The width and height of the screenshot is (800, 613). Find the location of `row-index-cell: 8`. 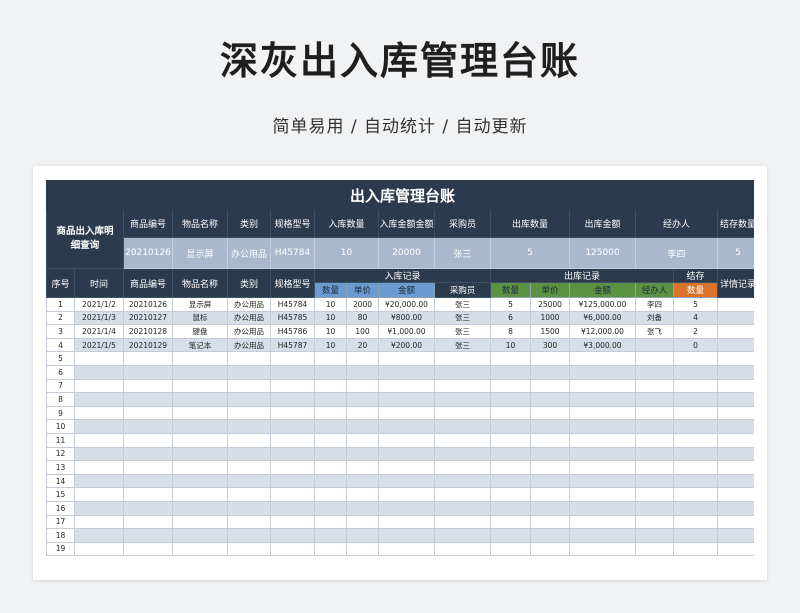

row-index-cell: 8 is located at coordinates (60, 399).